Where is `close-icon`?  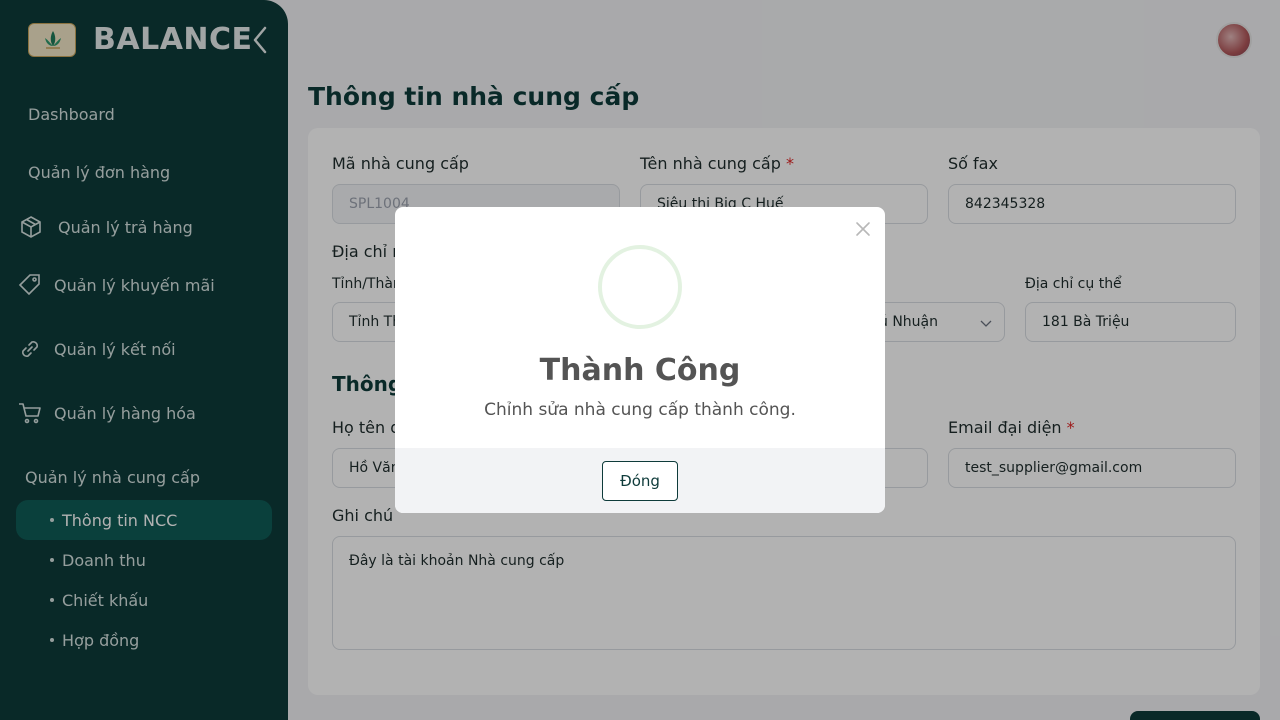
close-icon is located at coordinates (863, 229).